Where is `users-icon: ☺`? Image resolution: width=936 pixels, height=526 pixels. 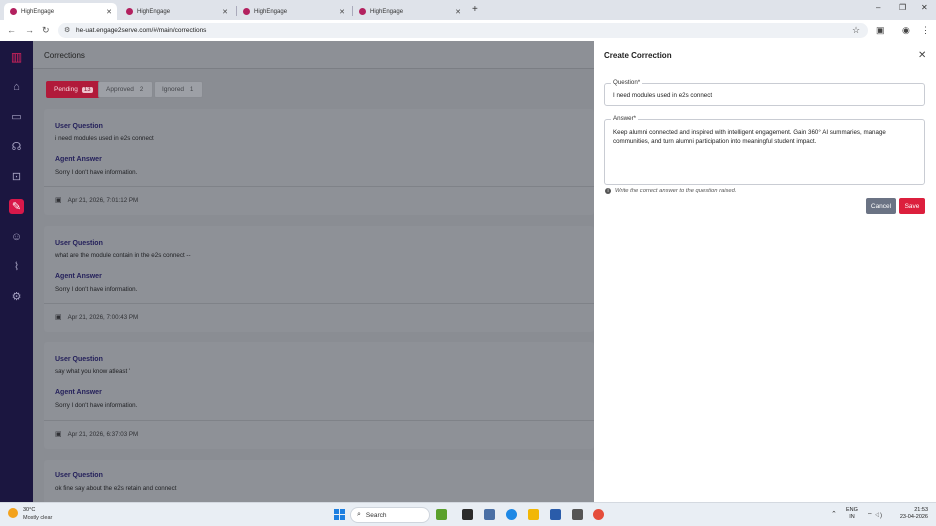 users-icon: ☺ is located at coordinates (16, 236).